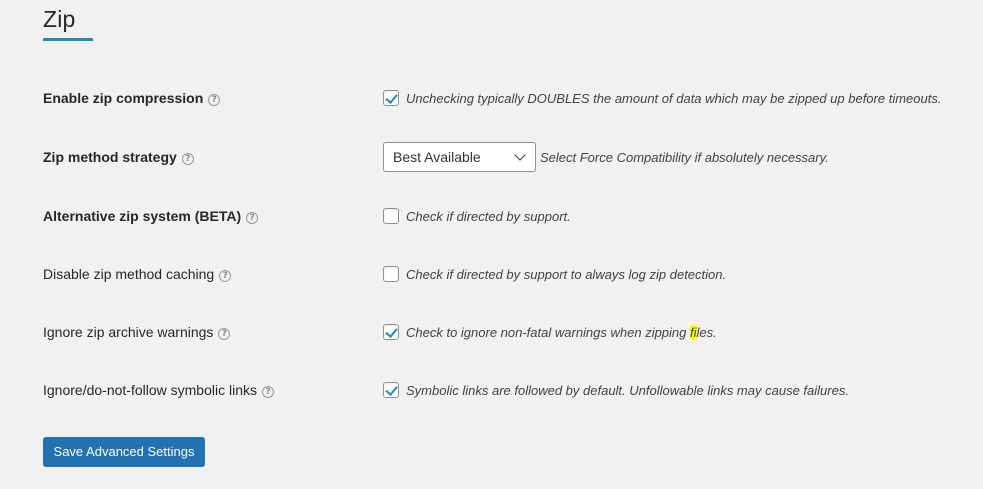 The height and width of the screenshot is (489, 983). What do you see at coordinates (129, 274) in the screenshot?
I see `setting-label-text: Disable zip method caching` at bounding box center [129, 274].